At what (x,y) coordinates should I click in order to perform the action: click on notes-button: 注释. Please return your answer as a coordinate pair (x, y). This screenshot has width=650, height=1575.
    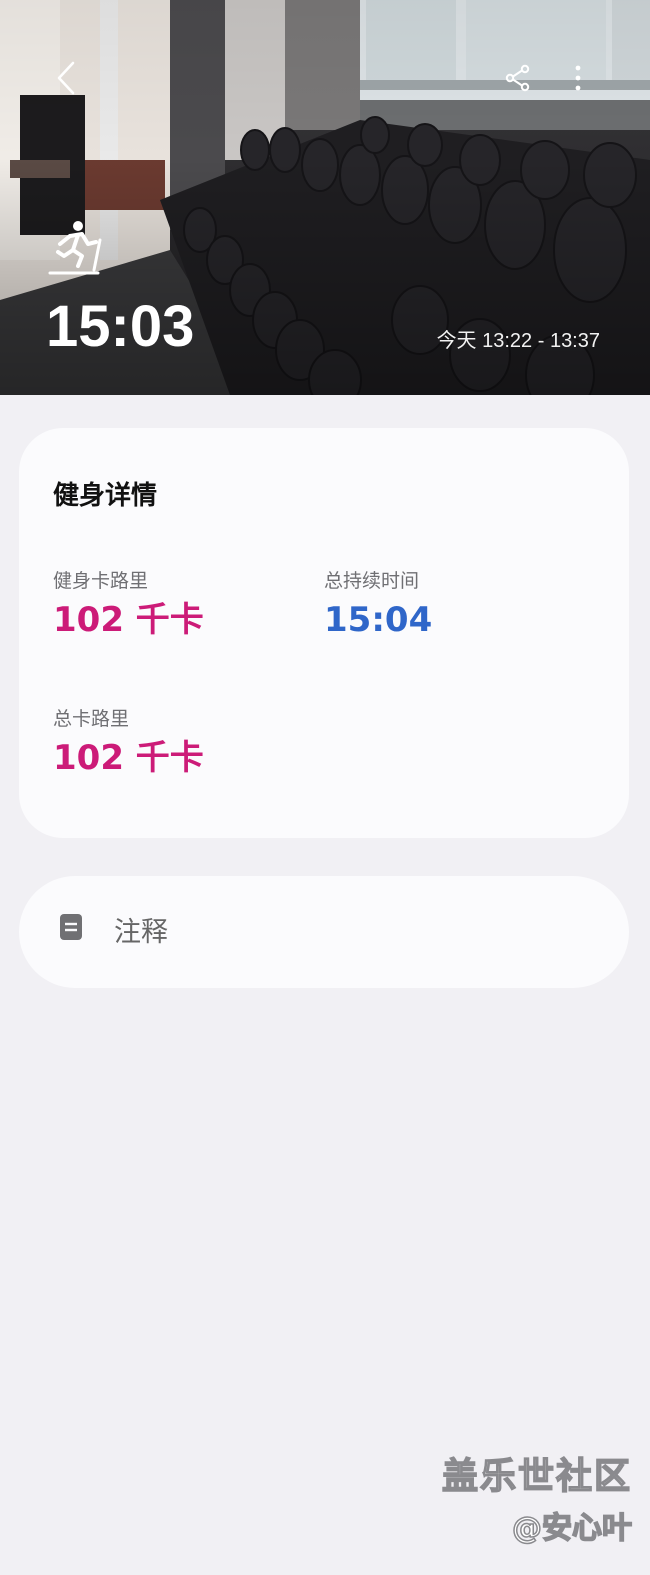
    Looking at the image, I should click on (324, 932).